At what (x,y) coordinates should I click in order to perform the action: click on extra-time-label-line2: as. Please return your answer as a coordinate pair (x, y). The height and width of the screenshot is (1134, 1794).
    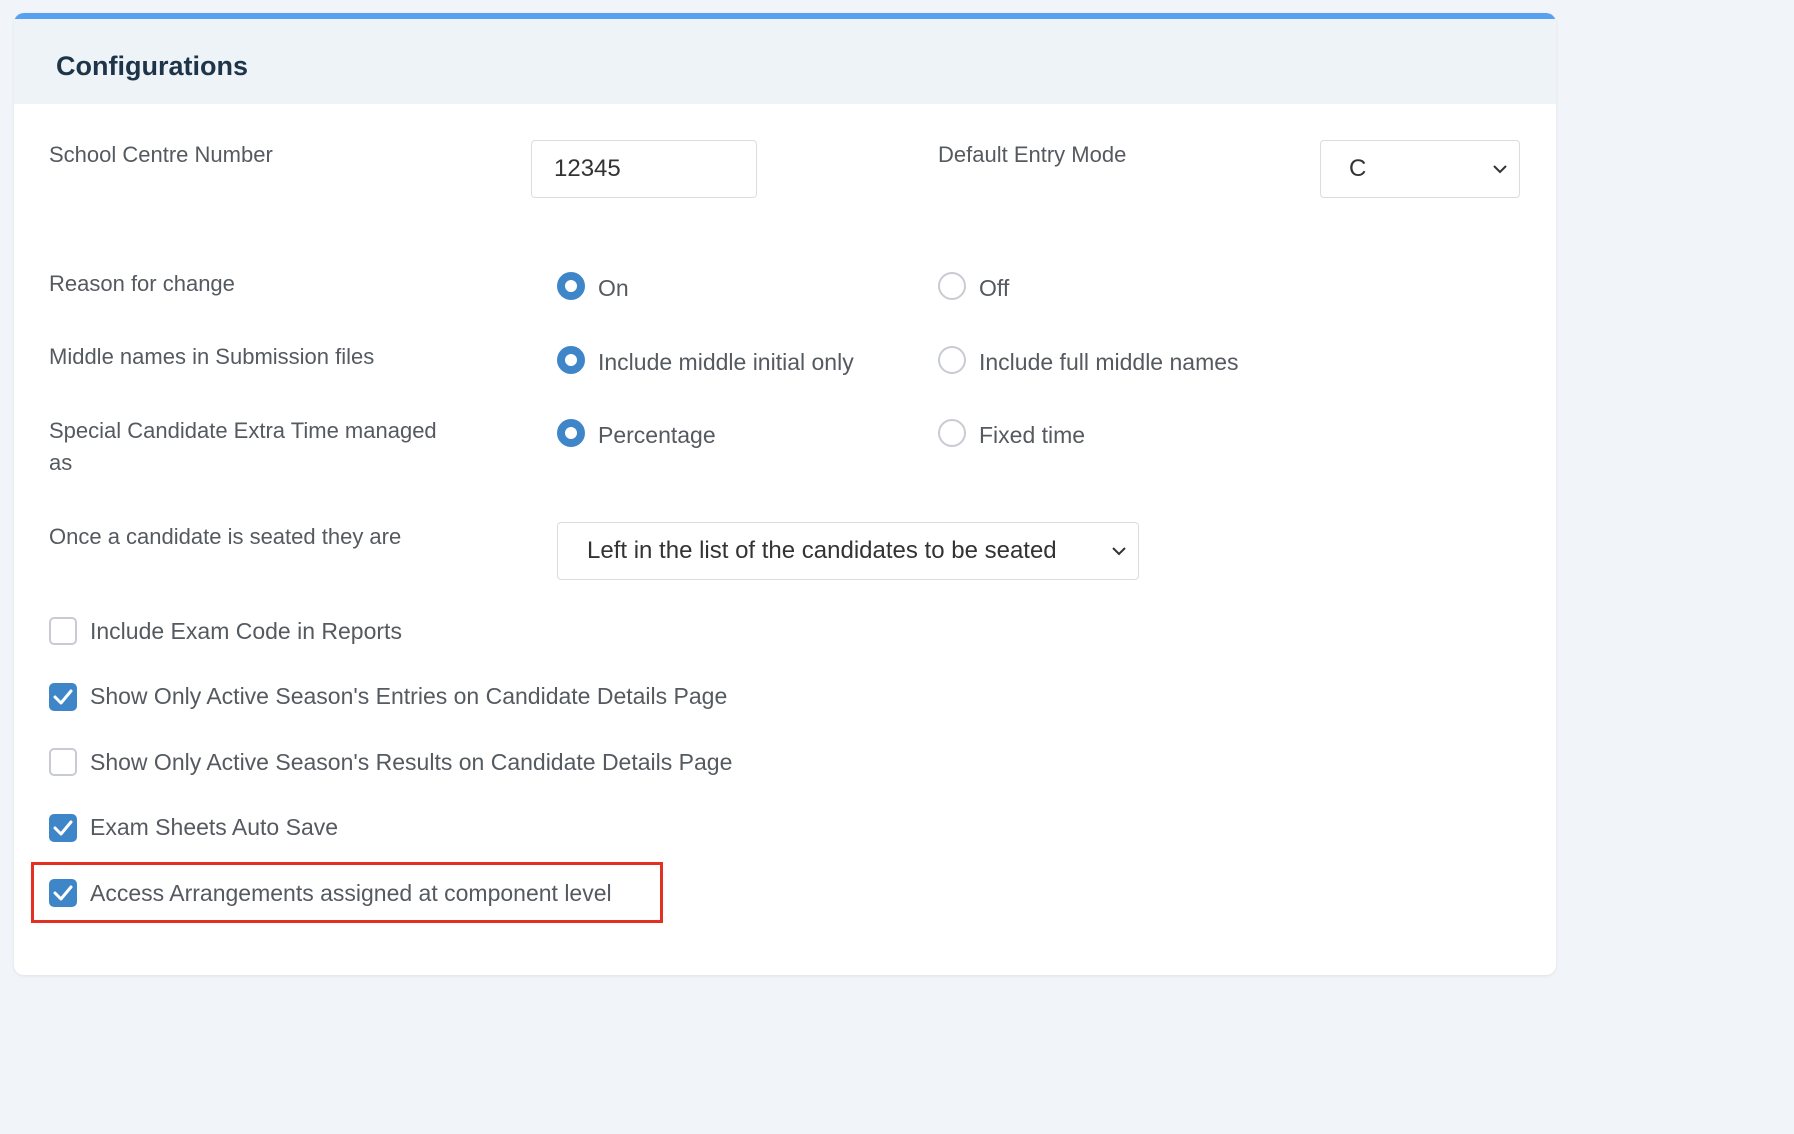
    Looking at the image, I should click on (61, 462).